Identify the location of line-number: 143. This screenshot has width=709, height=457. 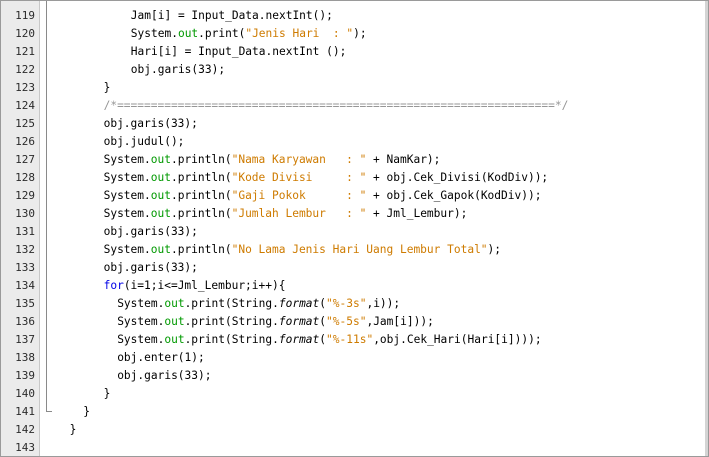
(25, 447).